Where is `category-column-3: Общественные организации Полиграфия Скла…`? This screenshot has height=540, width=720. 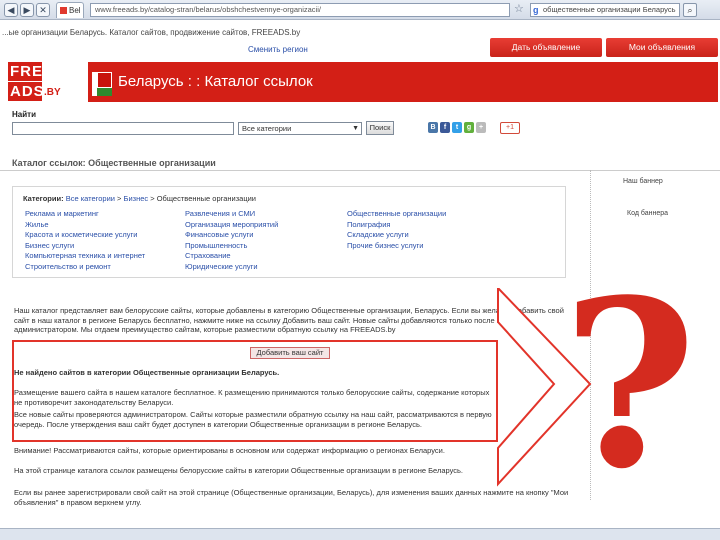 category-column-3: Общественные организации Полиграфия Скла… is located at coordinates (396, 230).